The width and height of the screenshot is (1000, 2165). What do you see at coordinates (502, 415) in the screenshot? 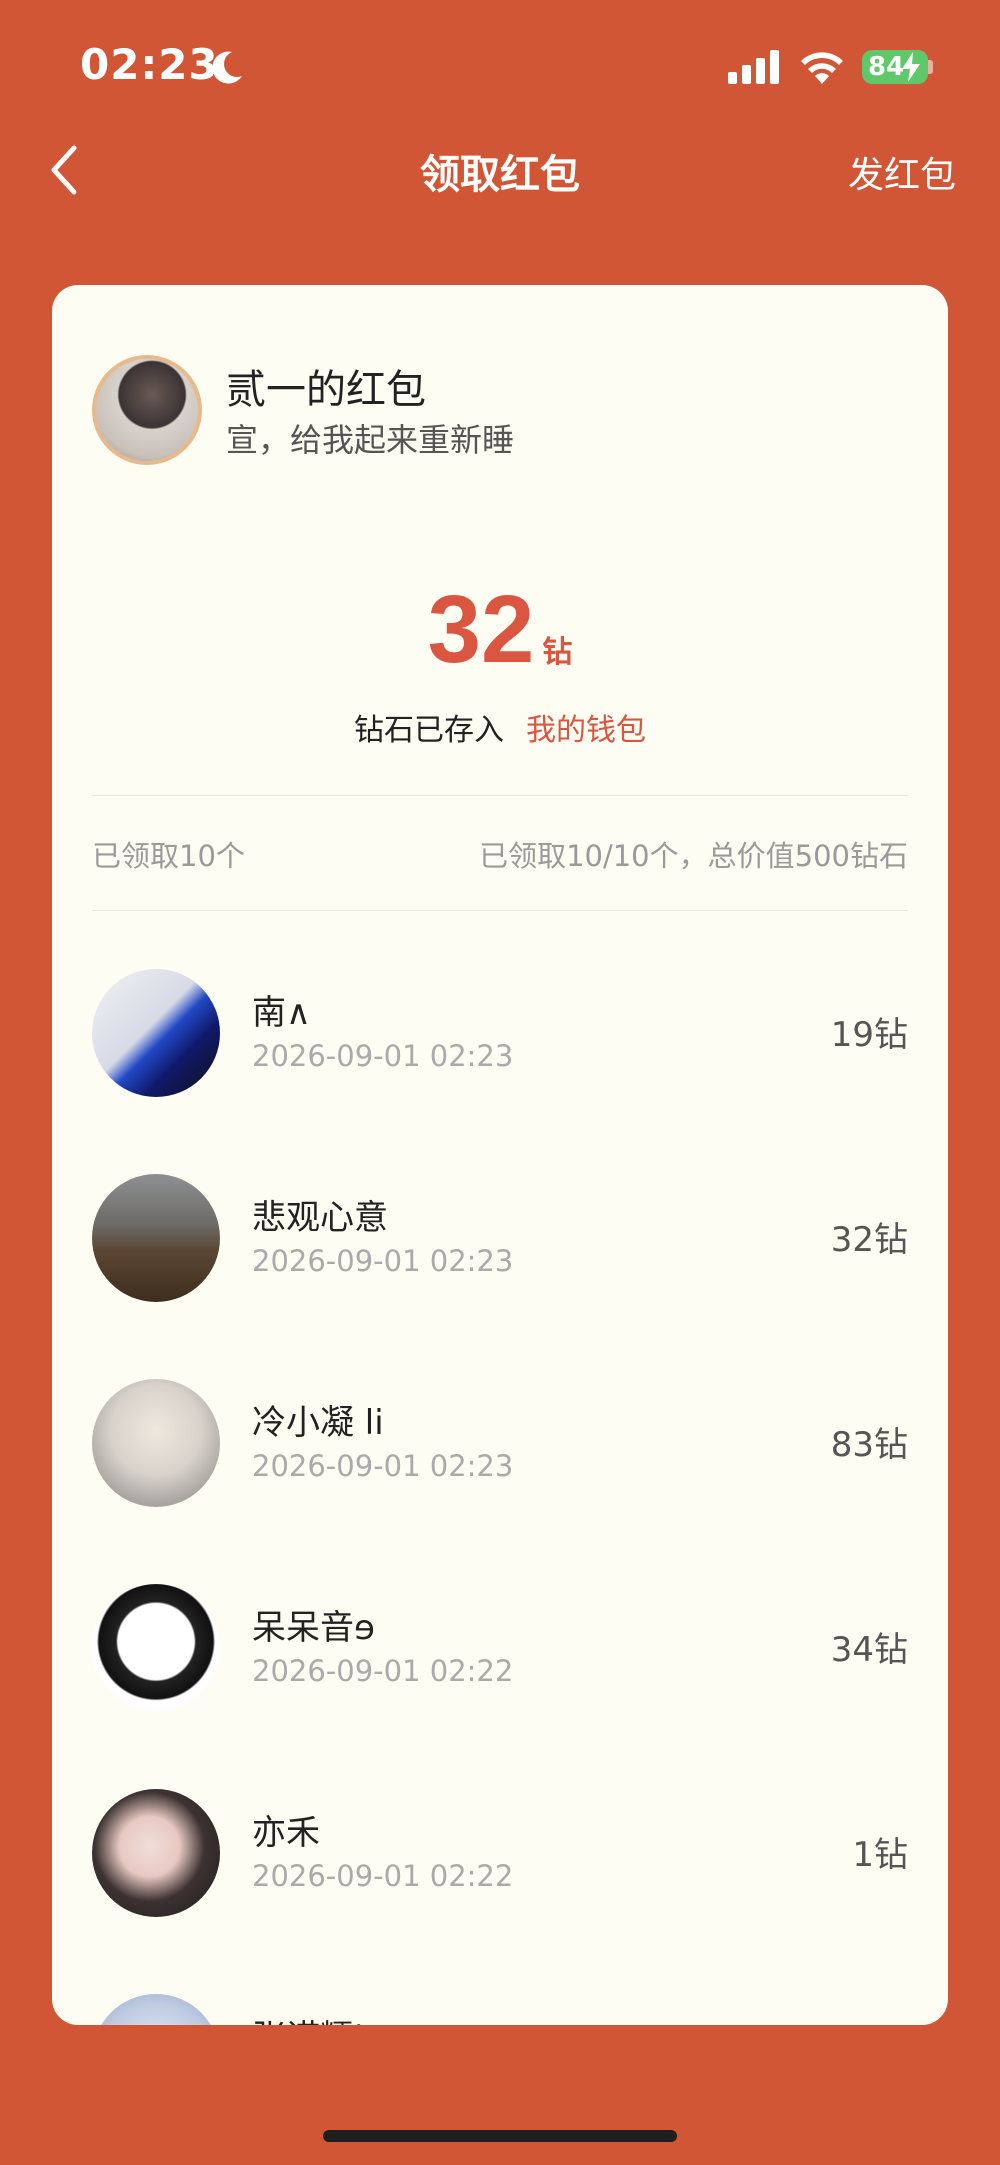
I see `sender-header: 贰一的红包 宣，给我起来重新睡` at bounding box center [502, 415].